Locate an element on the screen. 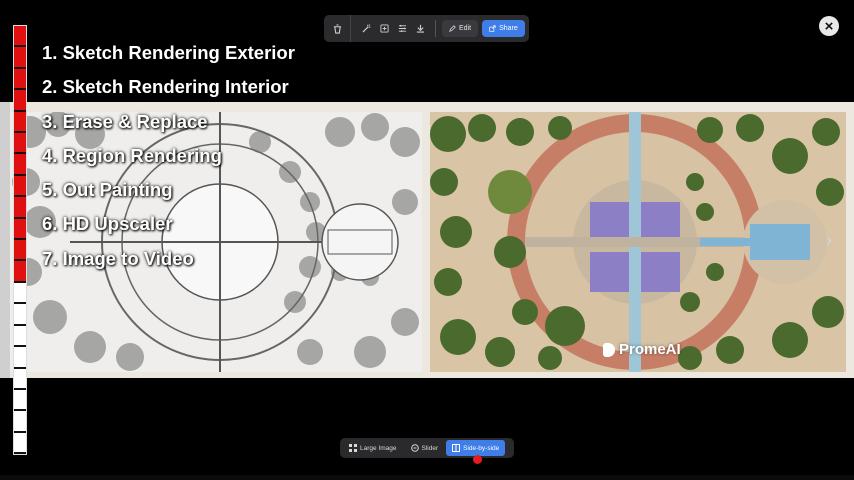 The image size is (854, 480). share-button: Share is located at coordinates (503, 28).